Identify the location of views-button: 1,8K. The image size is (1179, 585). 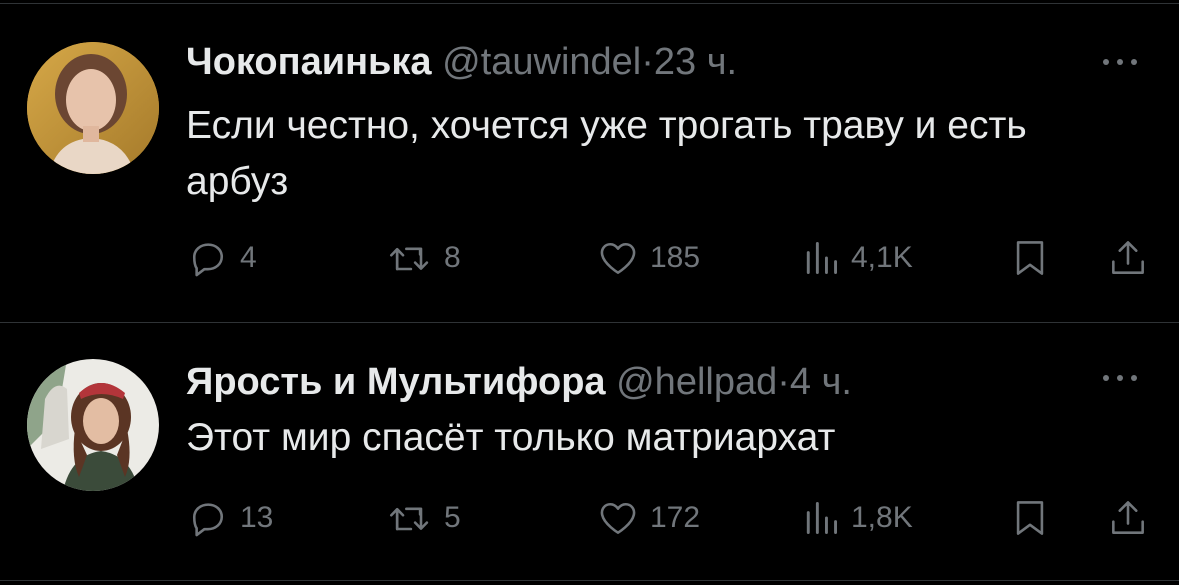
(857, 518).